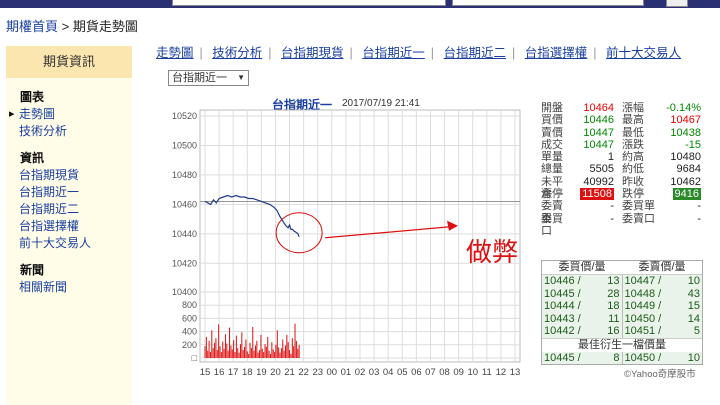  What do you see at coordinates (501, 372) in the screenshot?
I see `x-tick-label: 12` at bounding box center [501, 372].